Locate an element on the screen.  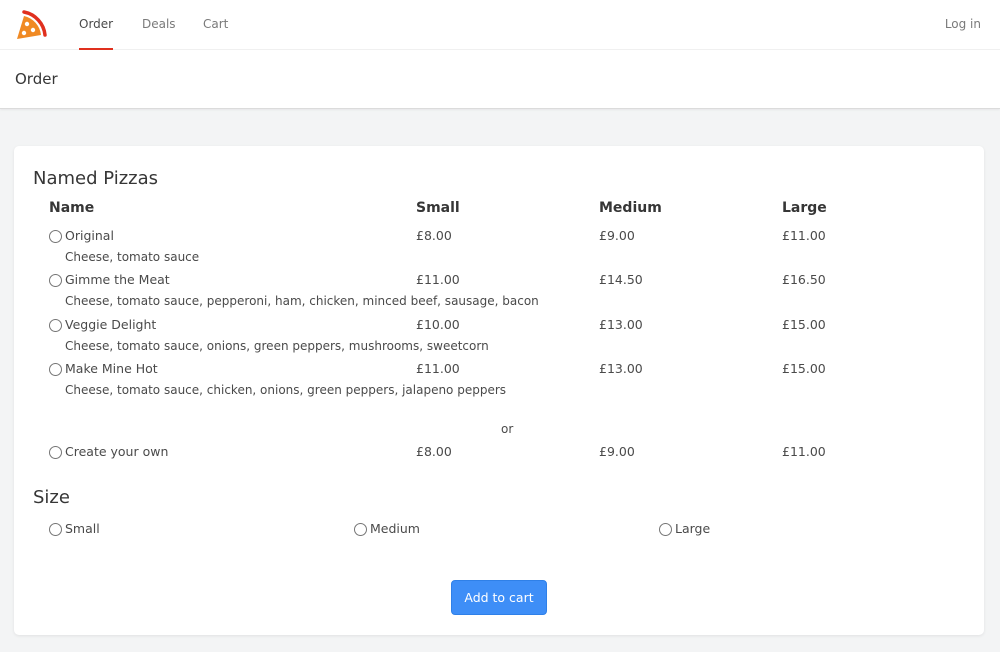
pizza-radio-make-mine-hot is located at coordinates (55, 369).